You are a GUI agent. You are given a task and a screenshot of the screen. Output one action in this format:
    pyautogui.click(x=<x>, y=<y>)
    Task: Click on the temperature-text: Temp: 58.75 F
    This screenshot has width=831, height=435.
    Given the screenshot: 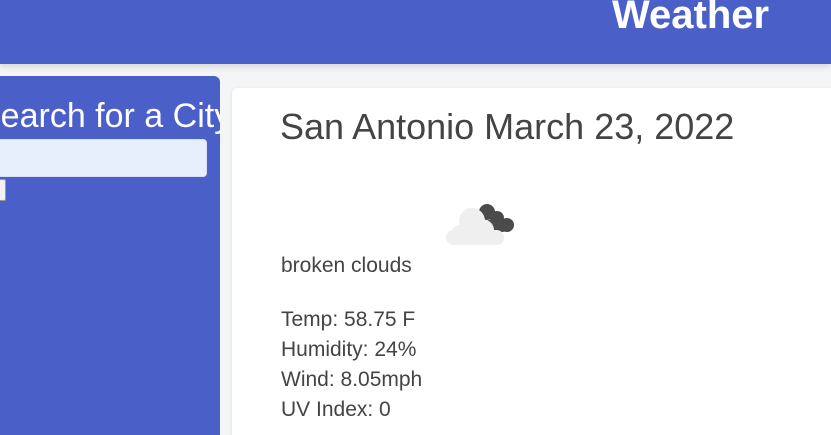 What is the action you would take?
    pyautogui.click(x=348, y=319)
    